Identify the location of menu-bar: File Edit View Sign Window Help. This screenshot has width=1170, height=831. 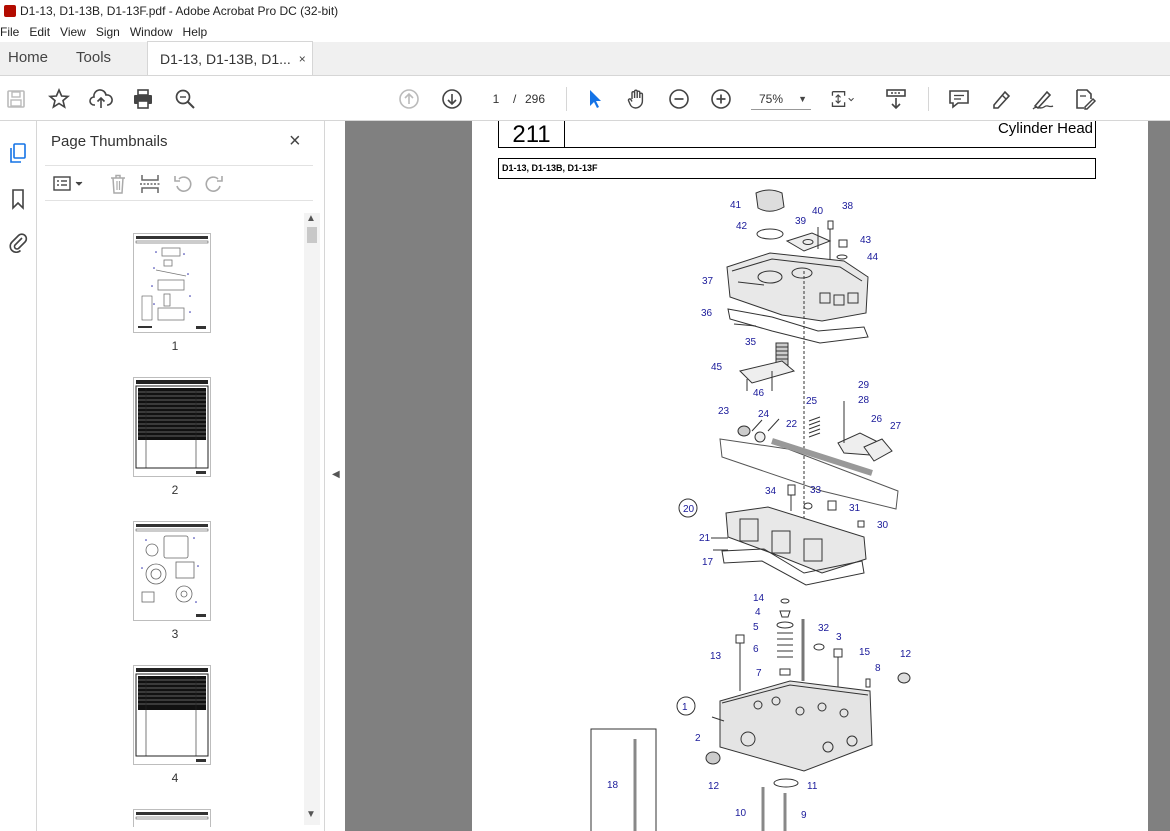
(585, 32).